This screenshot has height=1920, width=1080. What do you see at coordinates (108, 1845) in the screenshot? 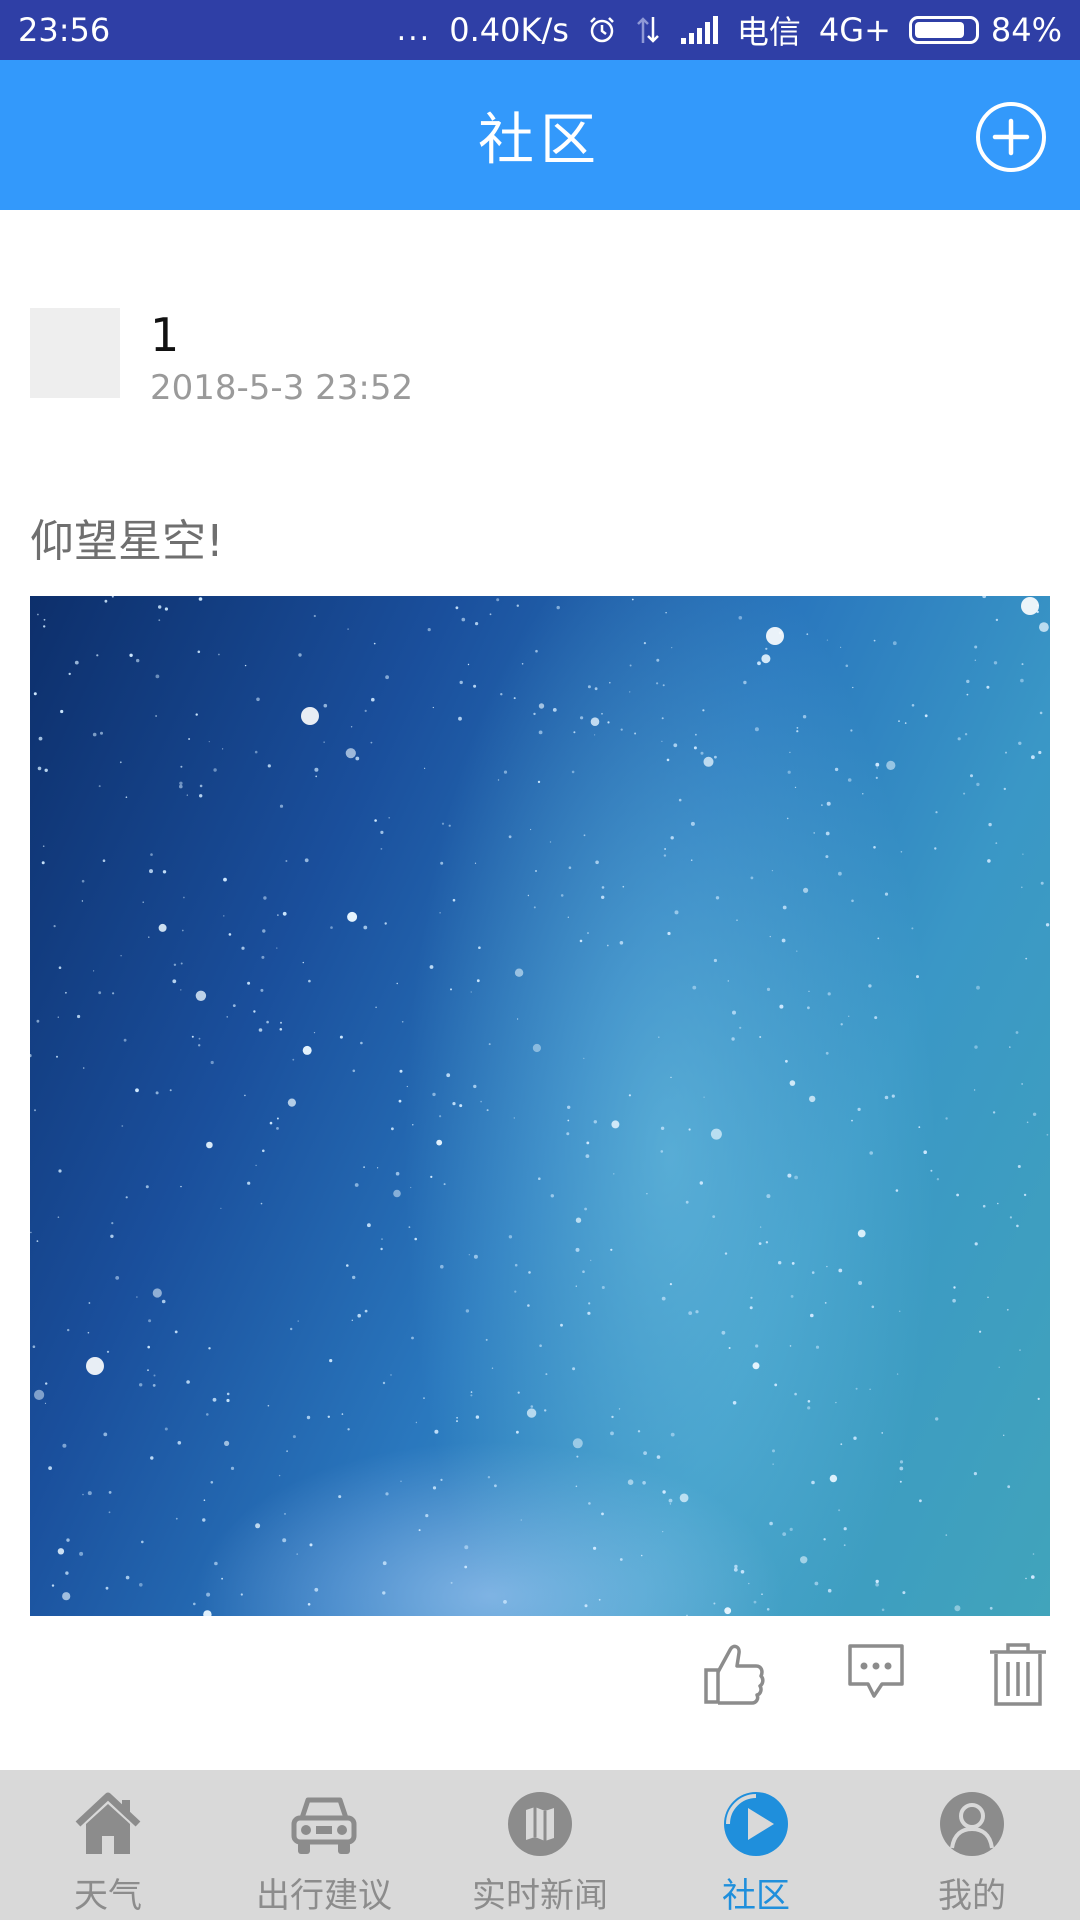
I see `nav-item-weather: 天气` at bounding box center [108, 1845].